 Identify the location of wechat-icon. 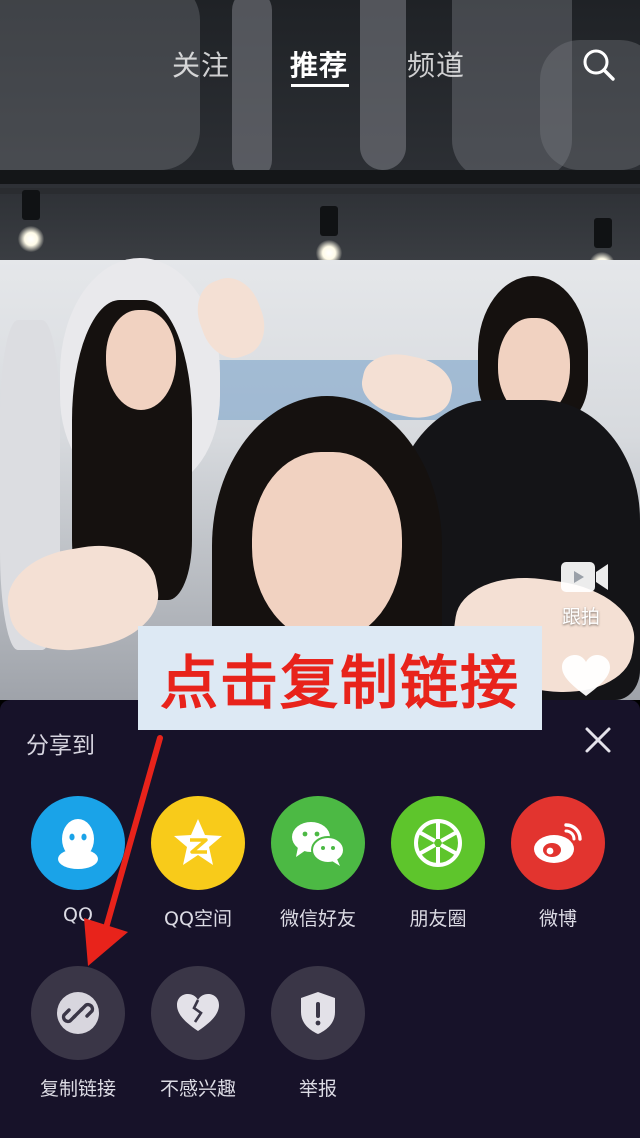
(318, 843).